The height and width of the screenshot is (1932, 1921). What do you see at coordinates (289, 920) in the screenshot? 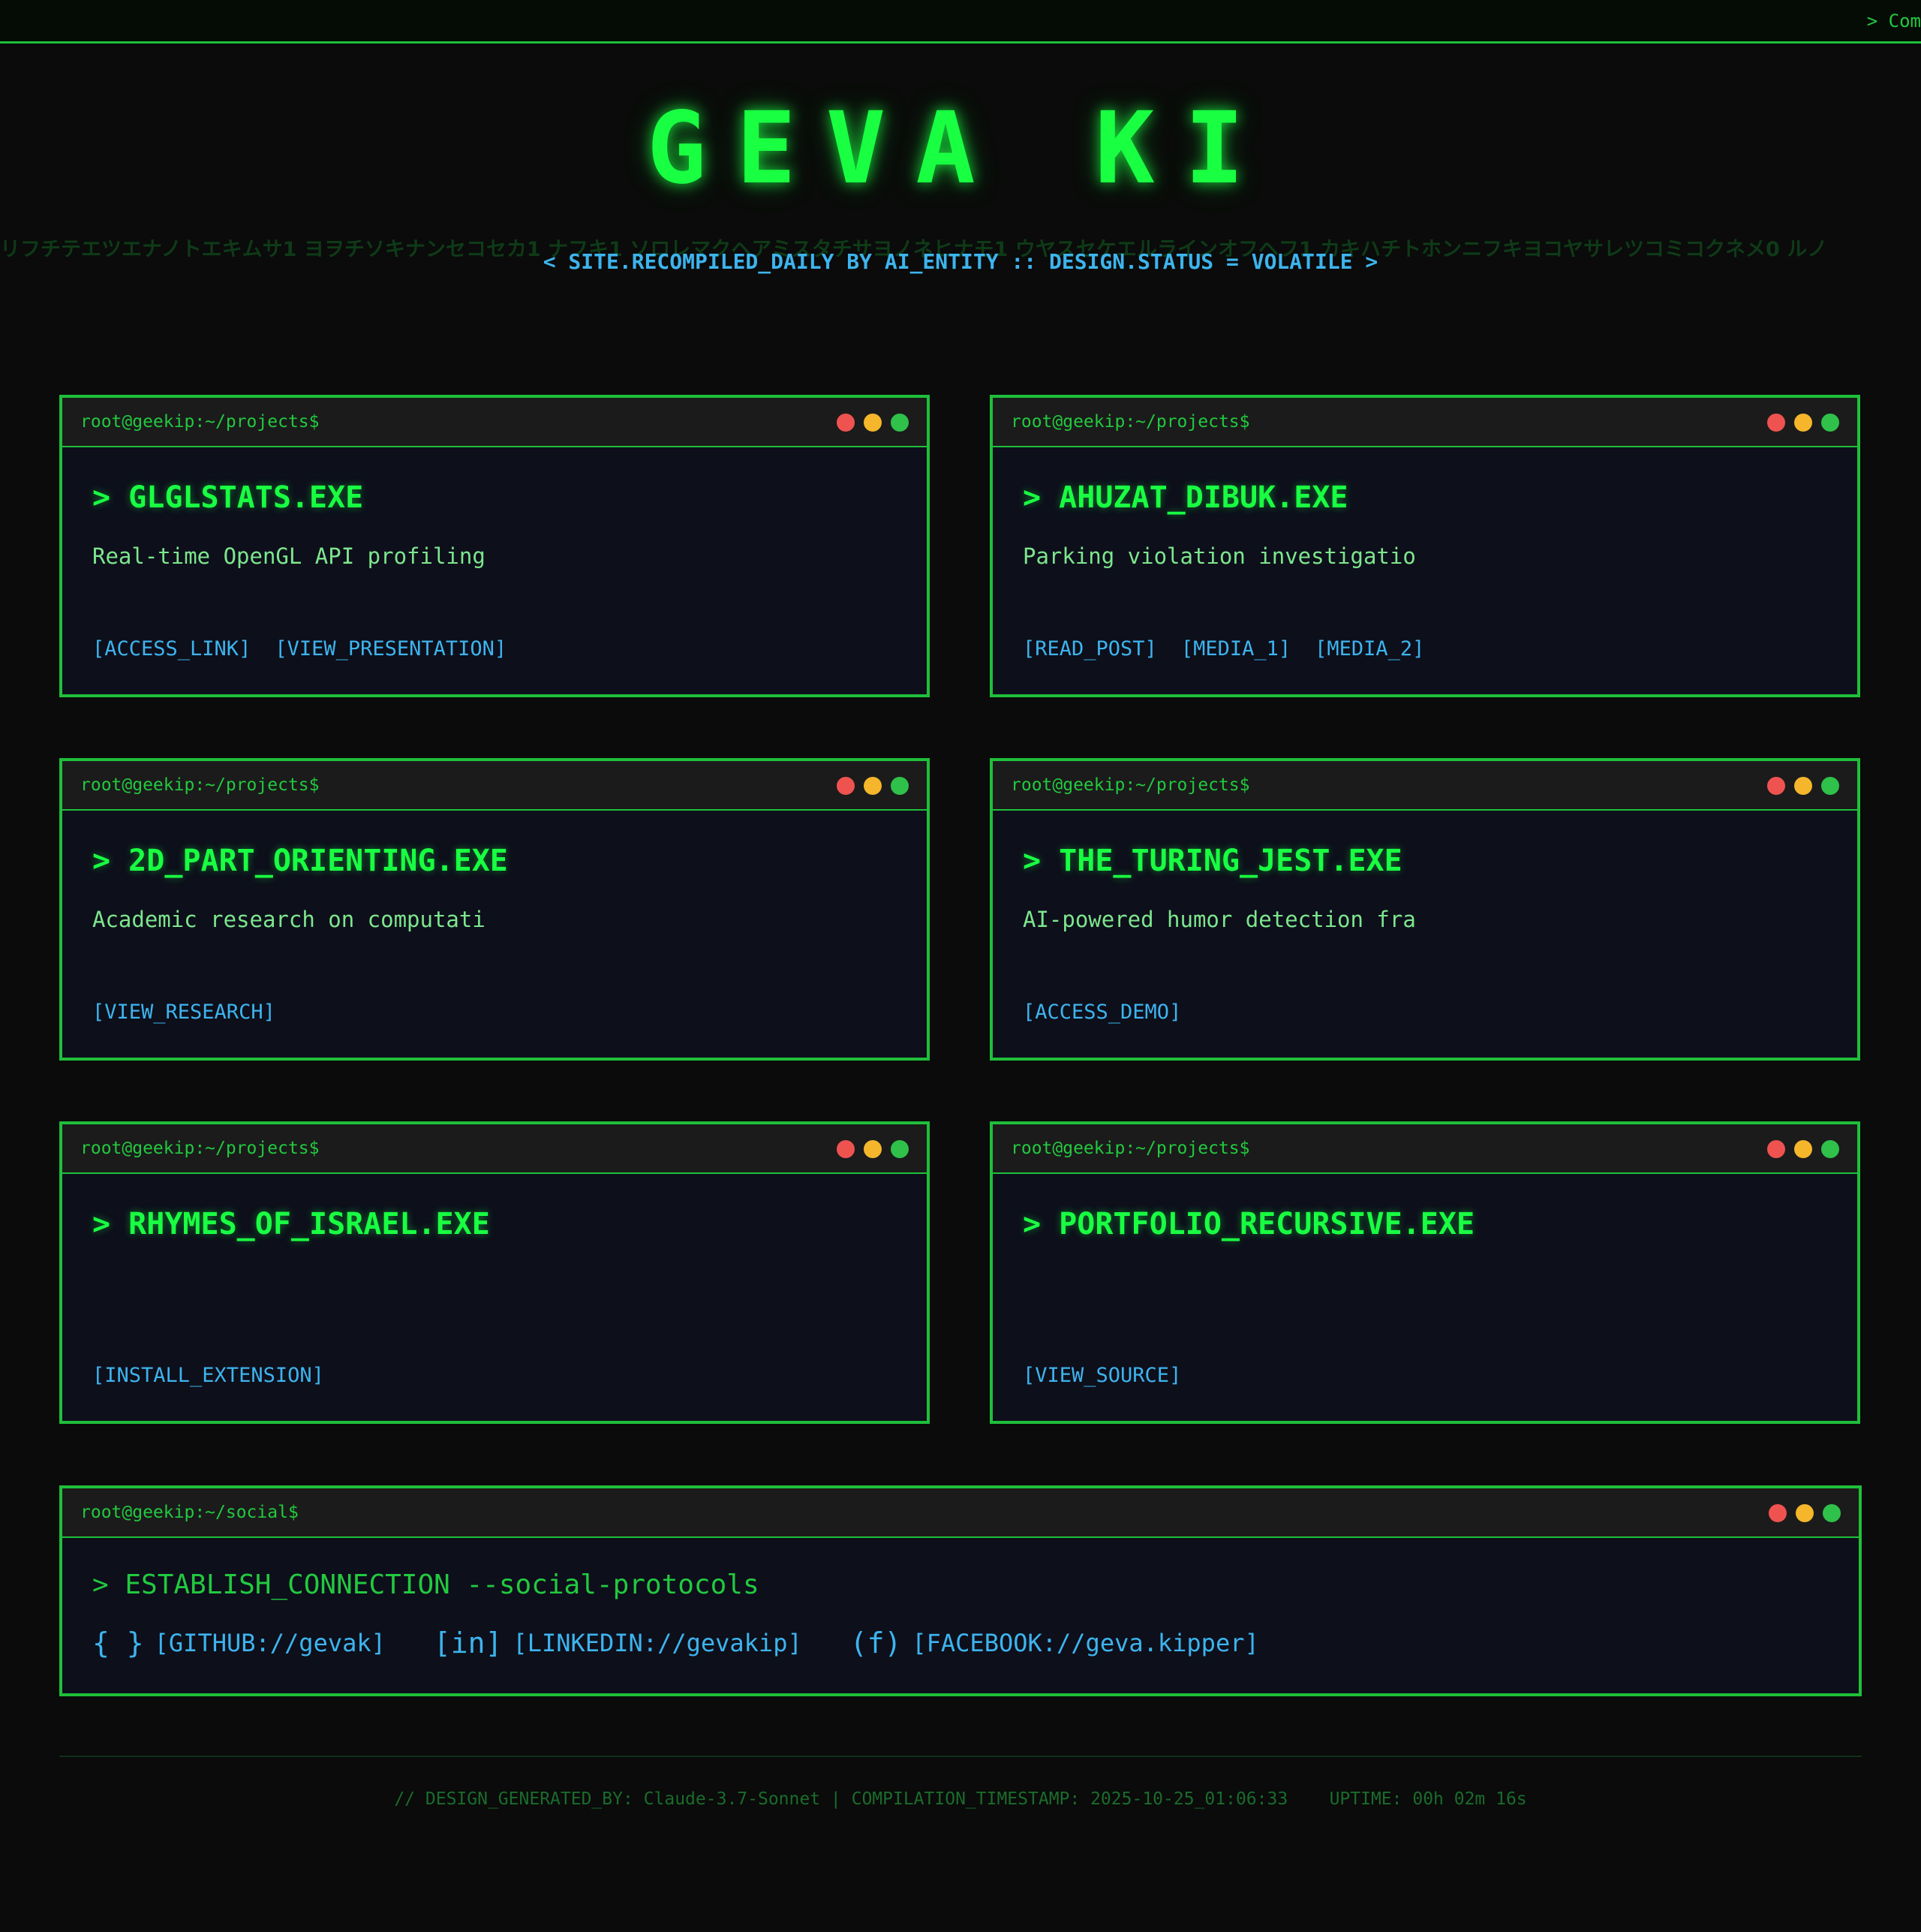
I see `project-description: Academic research on computati` at bounding box center [289, 920].